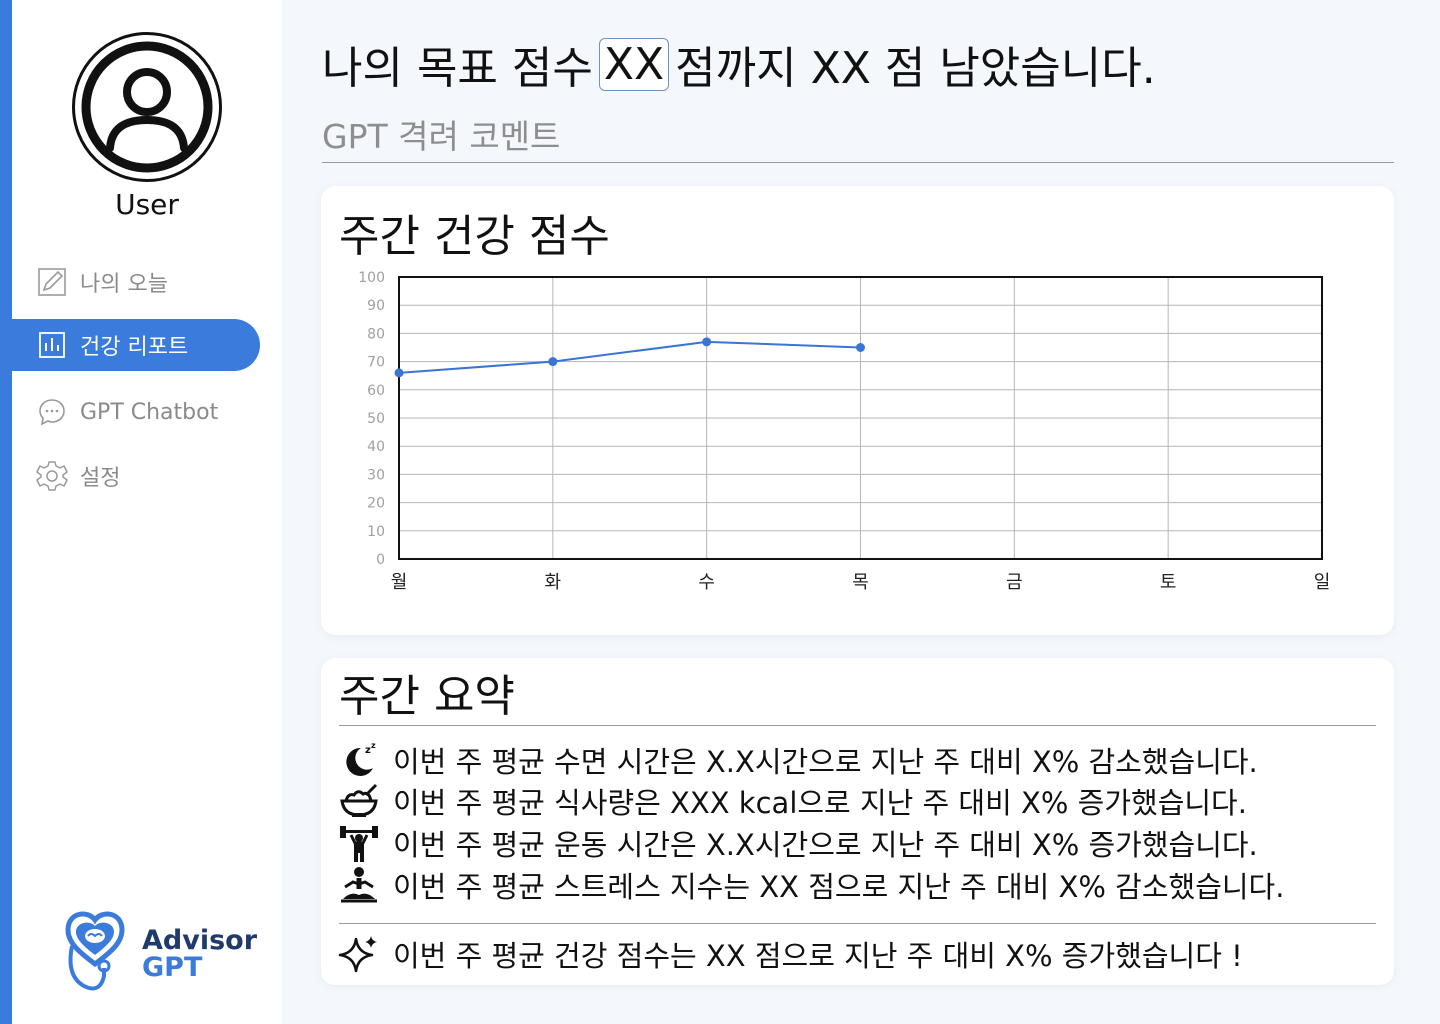 This screenshot has width=1440, height=1024. I want to click on user-icon, so click(147, 107).